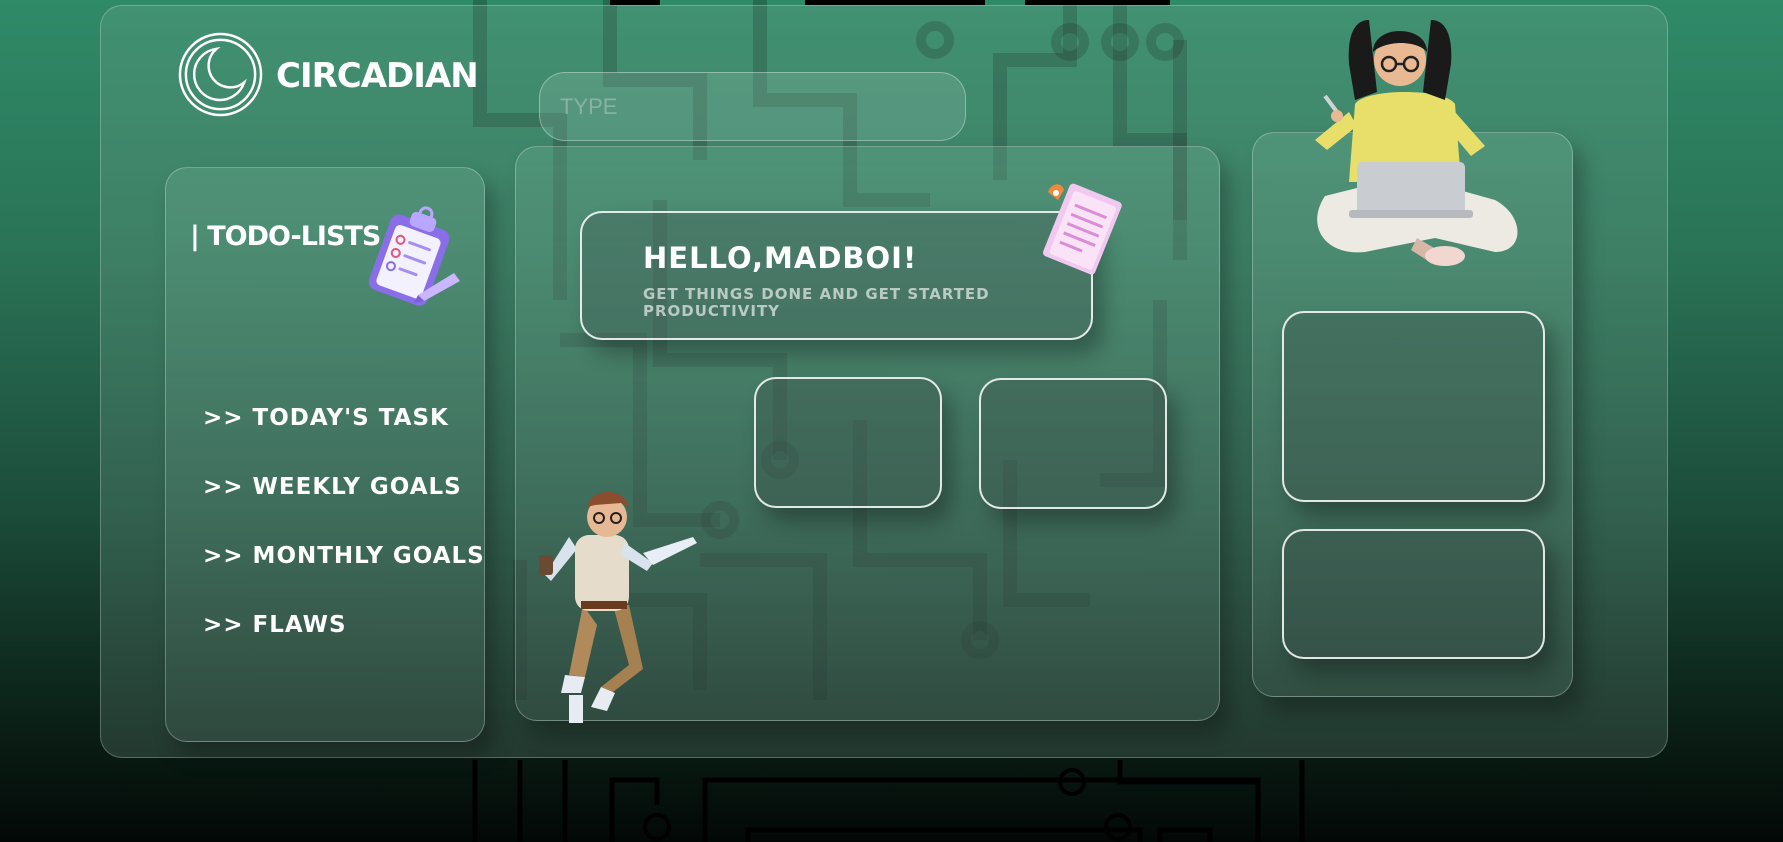  Describe the element at coordinates (752, 106) in the screenshot. I see `search-input` at that location.